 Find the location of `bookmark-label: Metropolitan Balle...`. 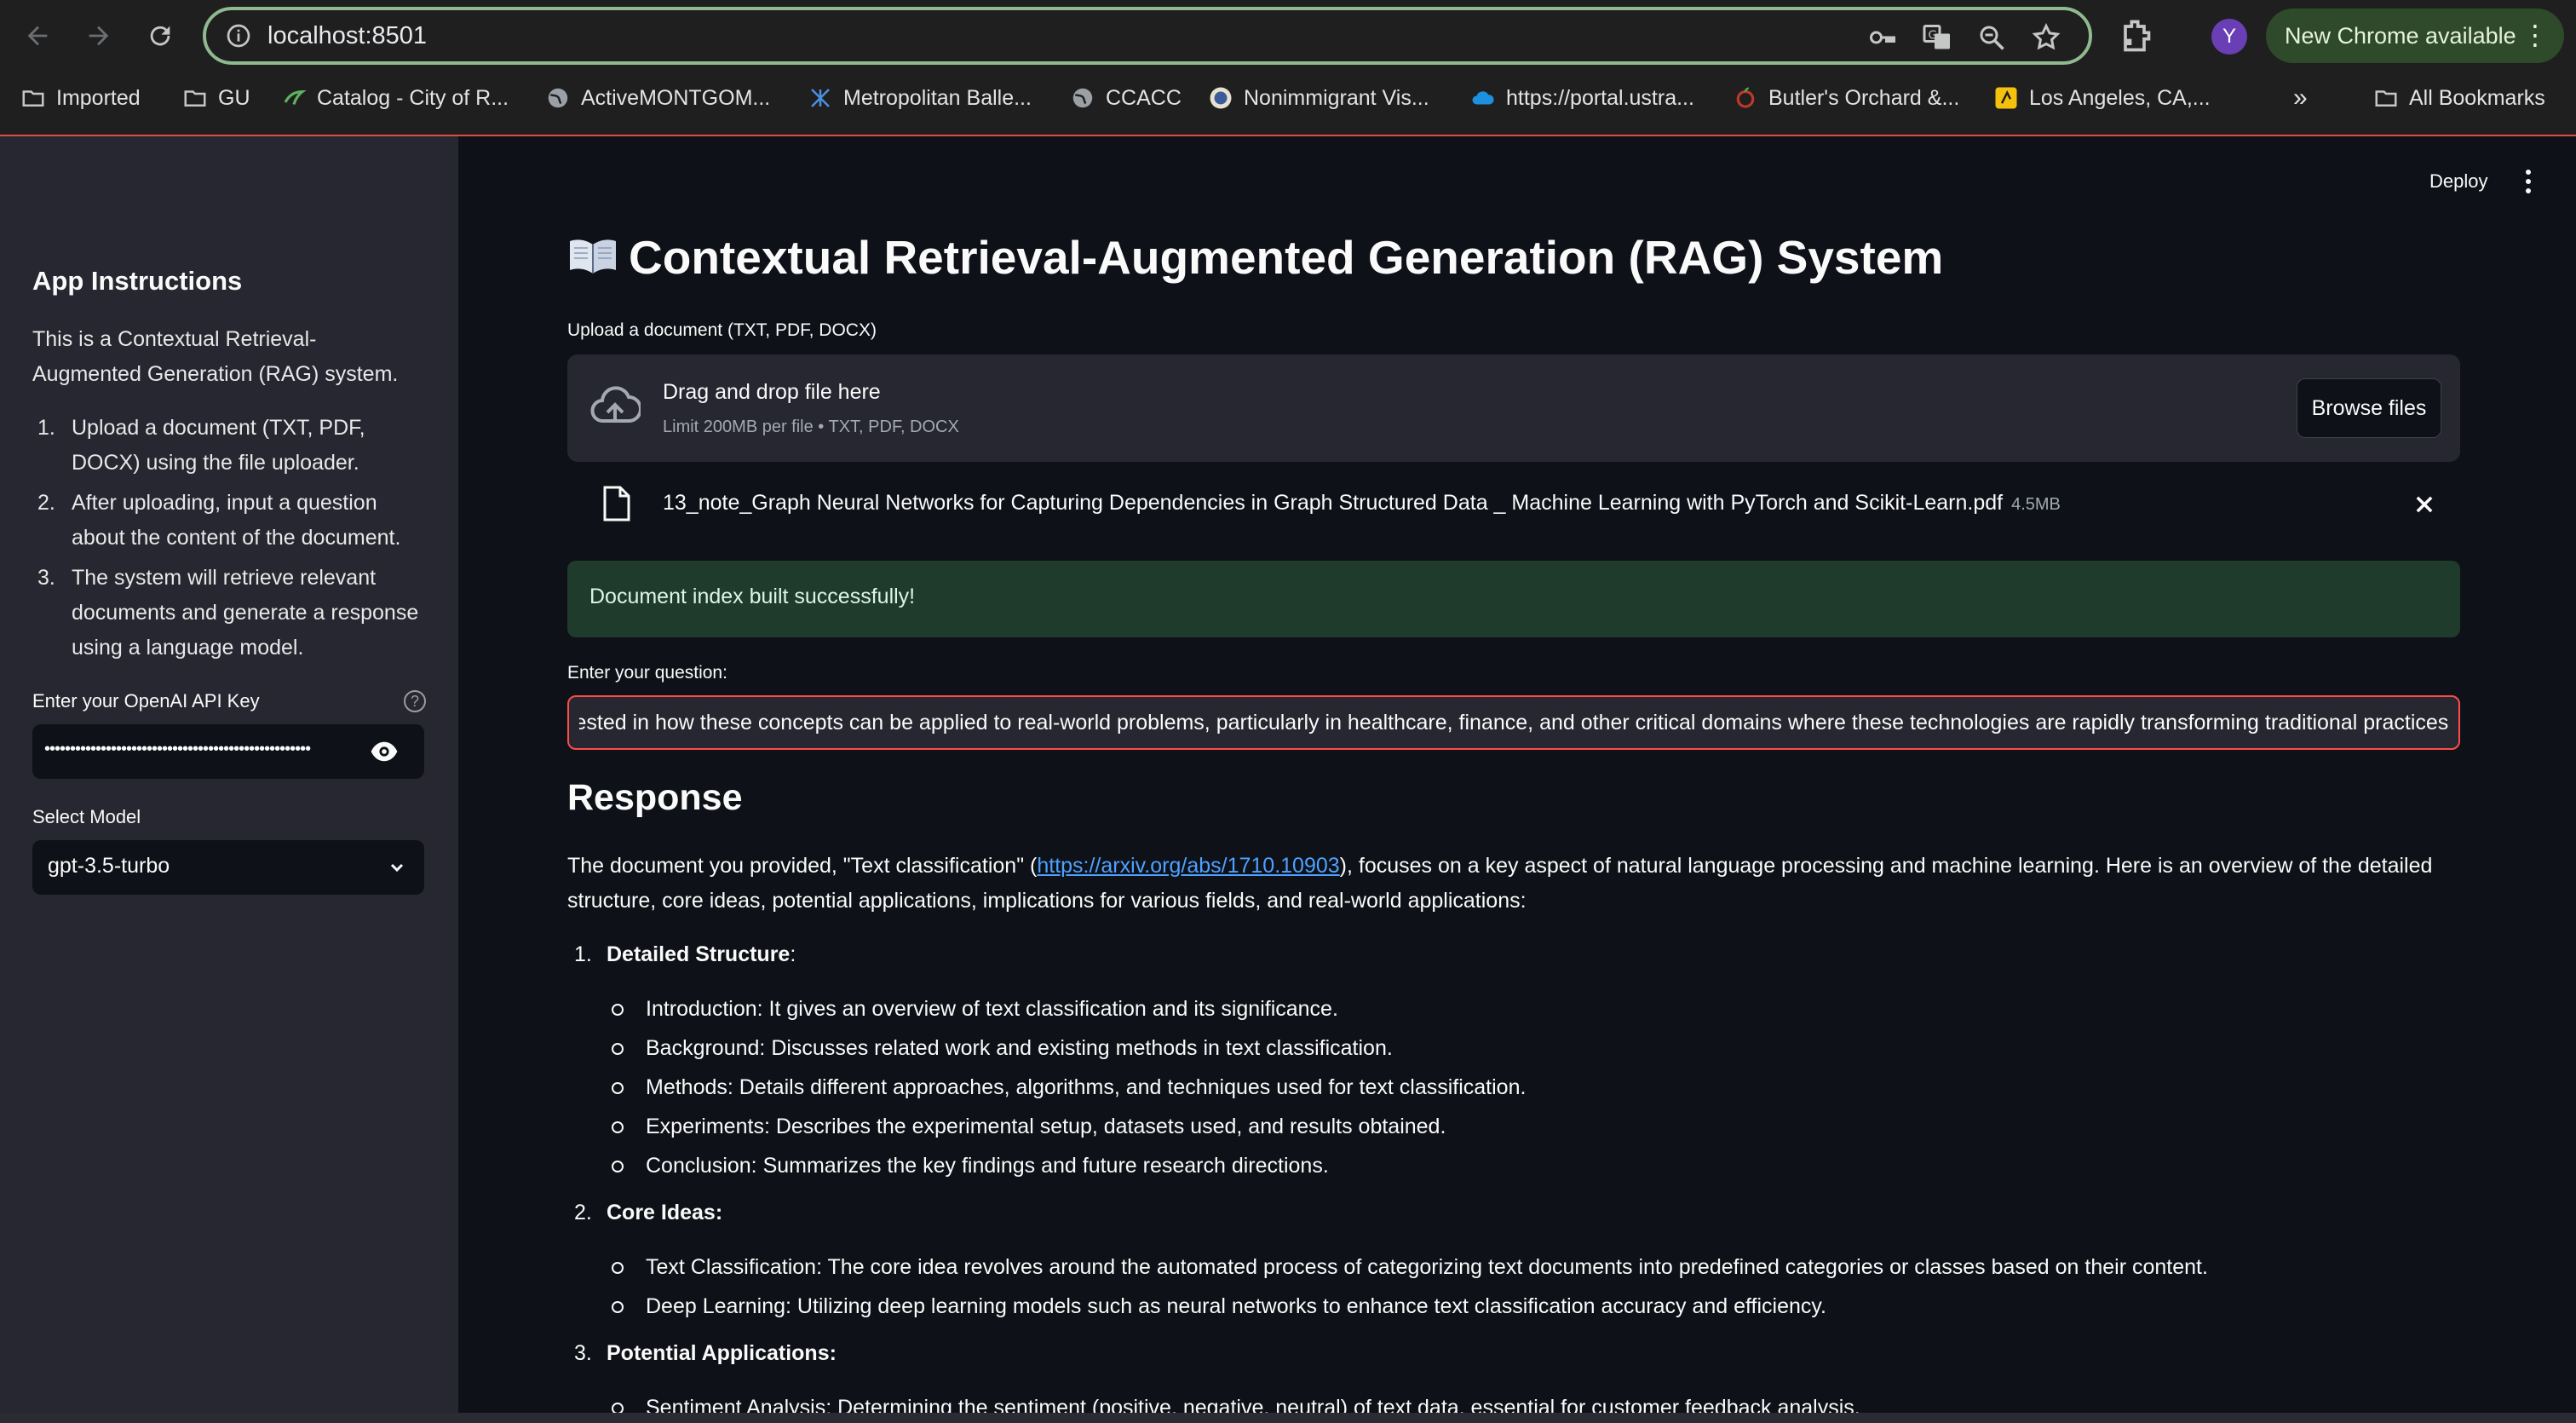

bookmark-label: Metropolitan Balle... is located at coordinates (938, 98).